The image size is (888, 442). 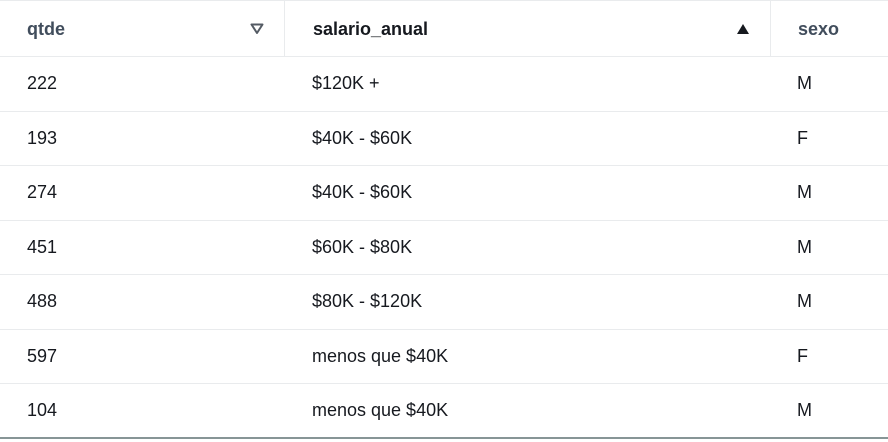 What do you see at coordinates (42, 301) in the screenshot?
I see `cell-qtde: 488` at bounding box center [42, 301].